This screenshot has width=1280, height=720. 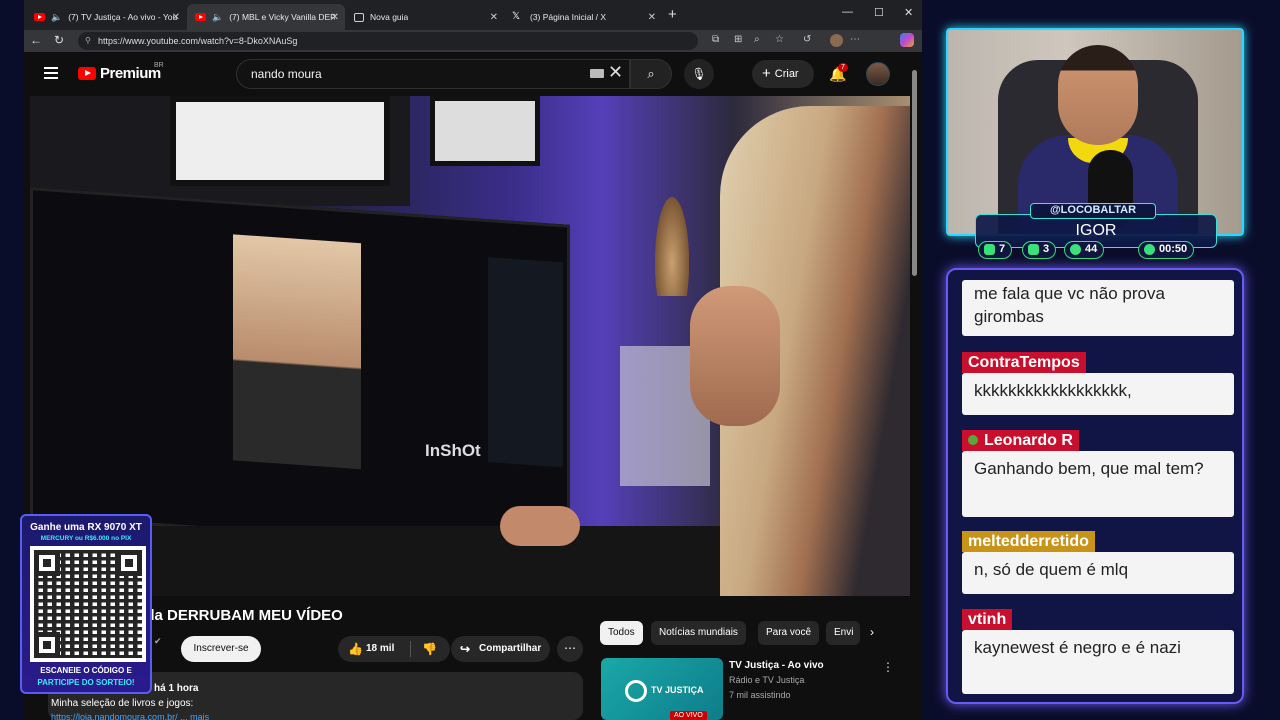 What do you see at coordinates (88, 41) in the screenshot?
I see `site-info-icon: ⚲` at bounding box center [88, 41].